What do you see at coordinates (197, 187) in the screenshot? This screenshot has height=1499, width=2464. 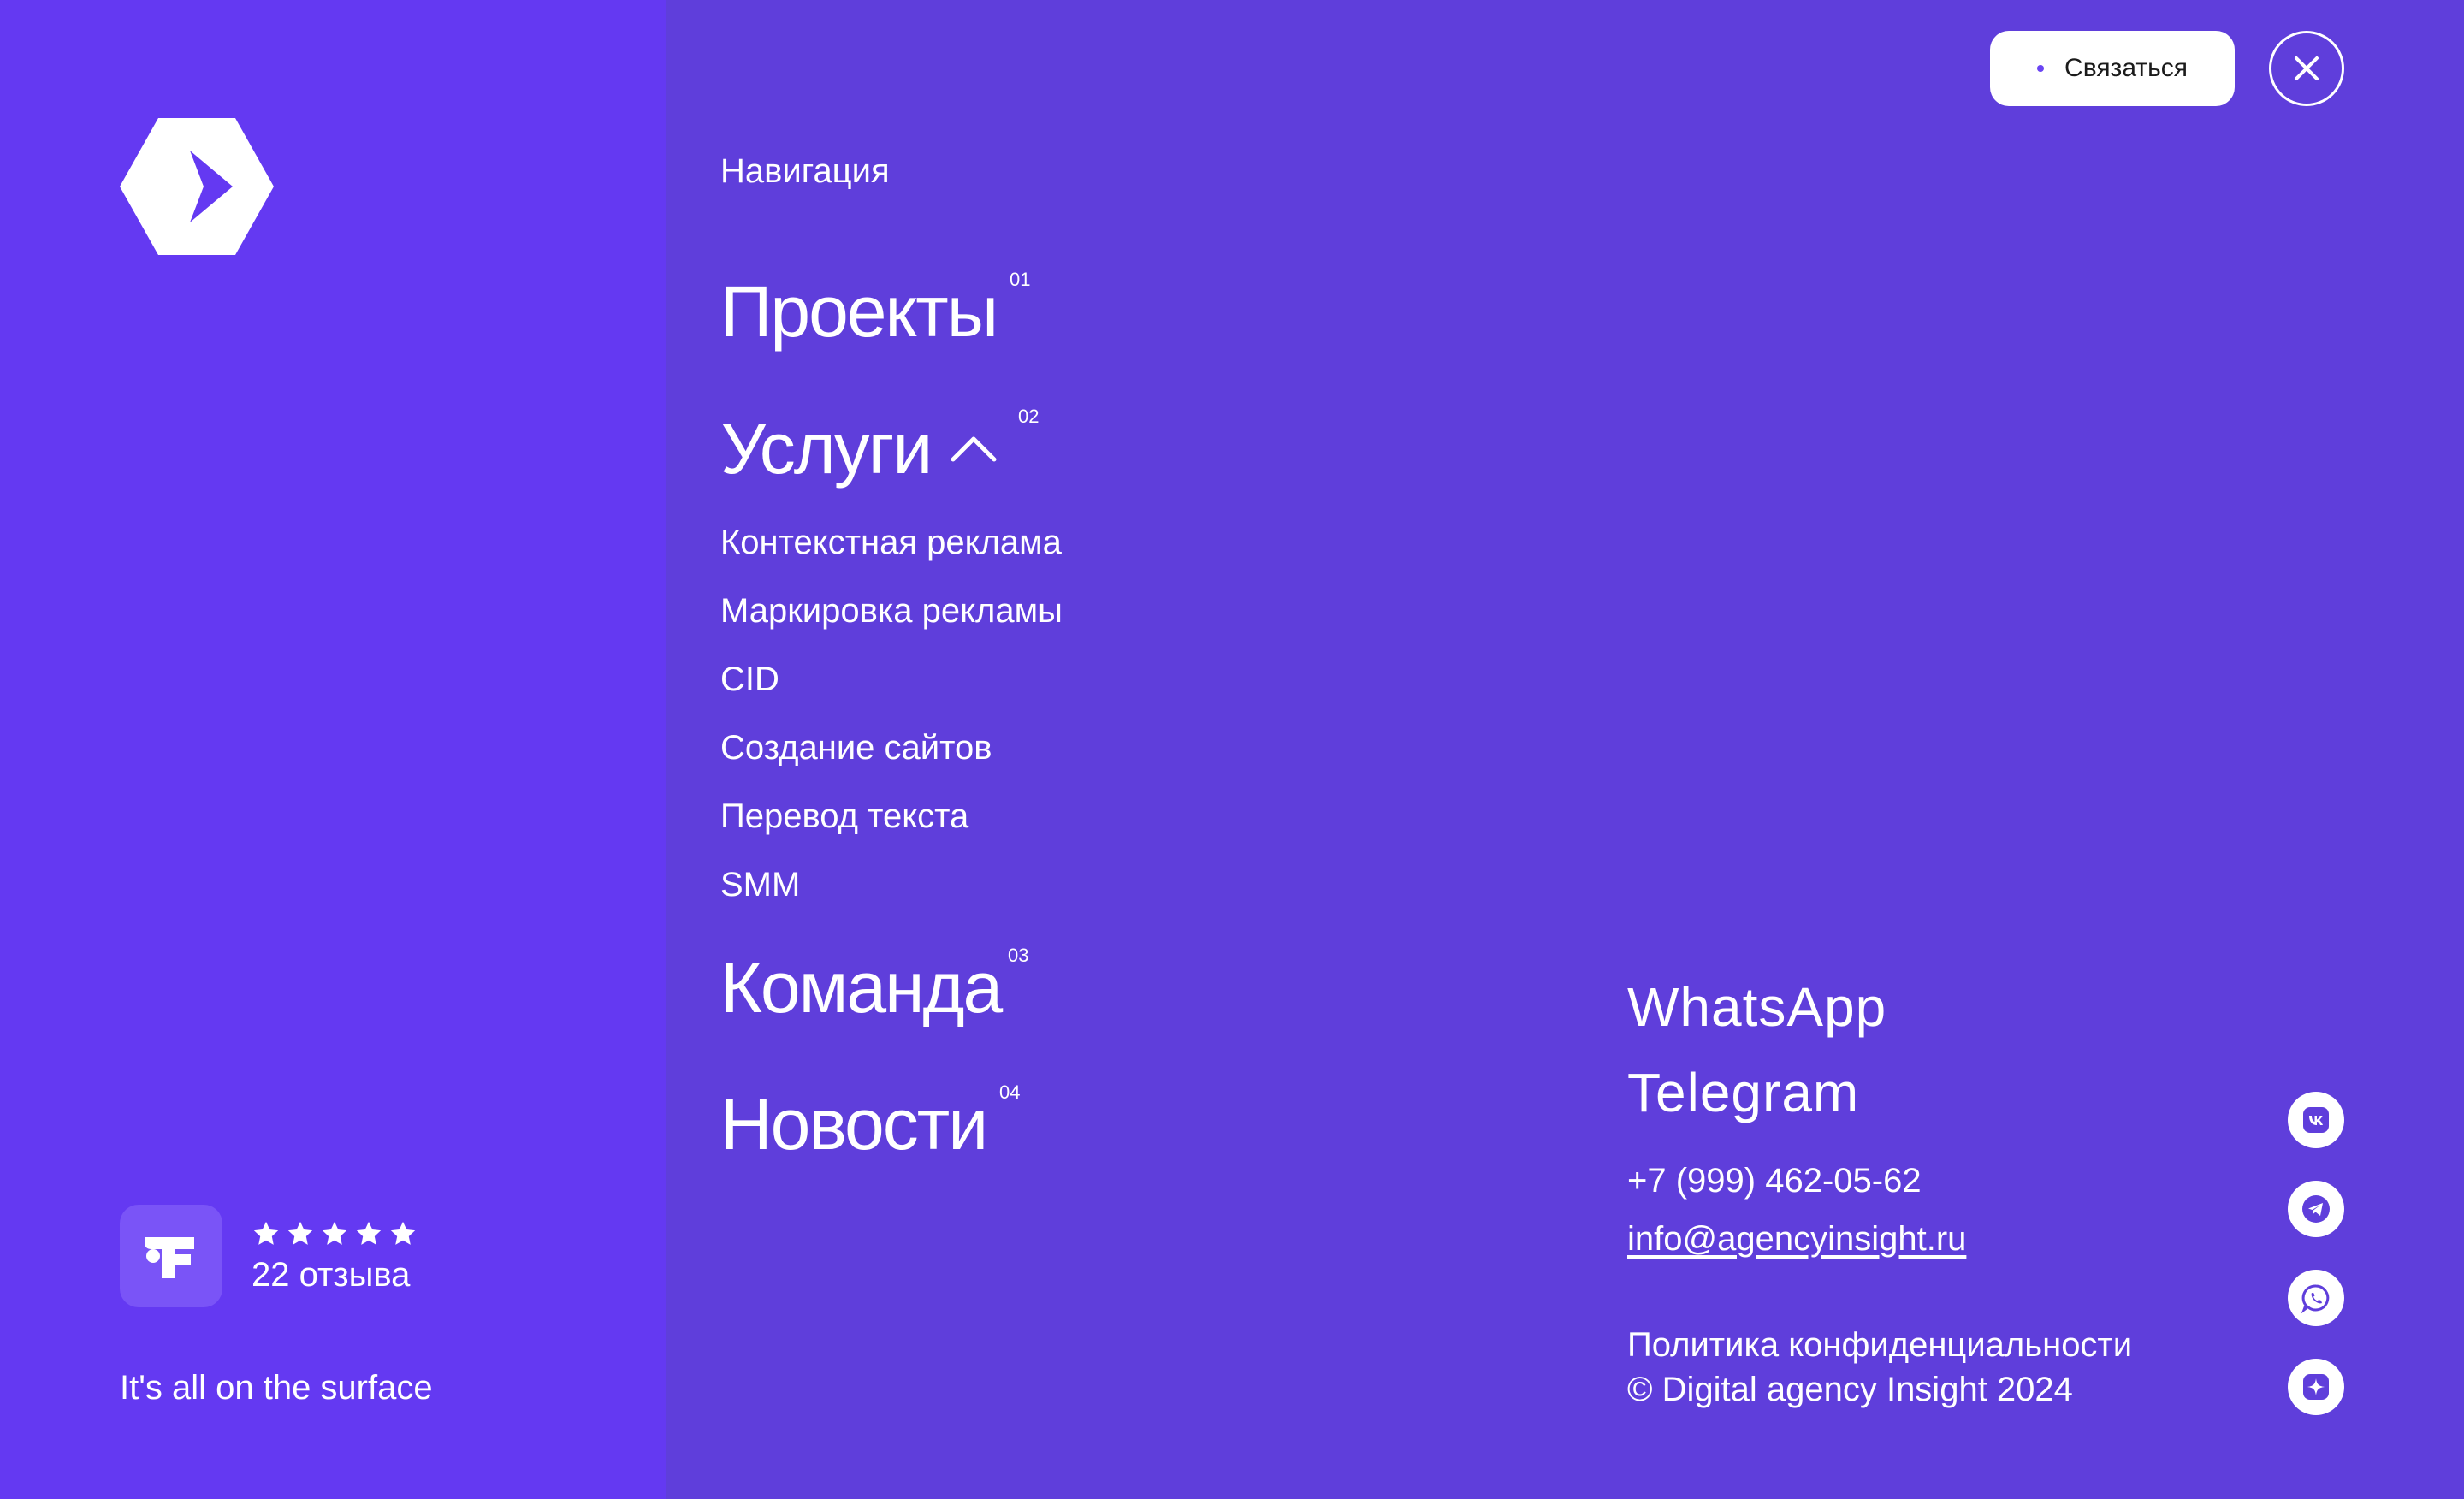 I see `hexagon-arrow-logo-icon` at bounding box center [197, 187].